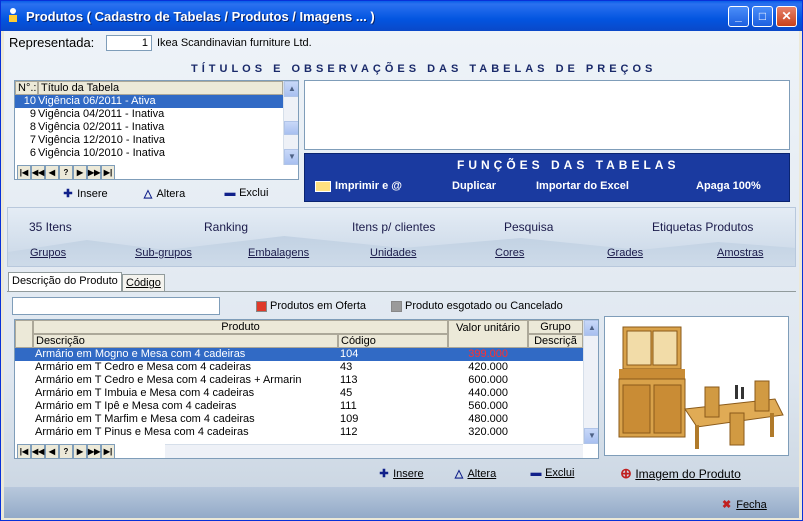  I want to click on menu-cadastro-1: Sub-grupos, so click(163, 253).